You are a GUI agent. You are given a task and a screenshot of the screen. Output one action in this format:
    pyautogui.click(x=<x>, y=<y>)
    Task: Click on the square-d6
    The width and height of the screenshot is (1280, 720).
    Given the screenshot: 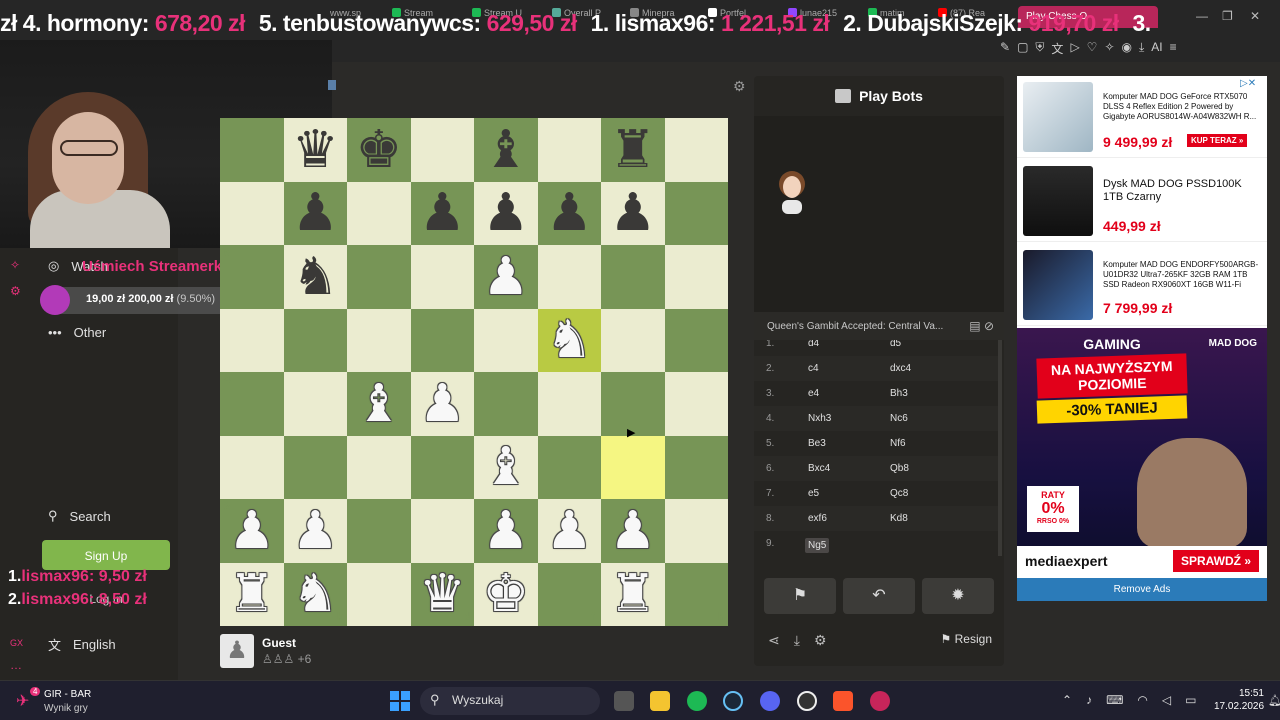 What is the action you would take?
    pyautogui.click(x=442, y=277)
    